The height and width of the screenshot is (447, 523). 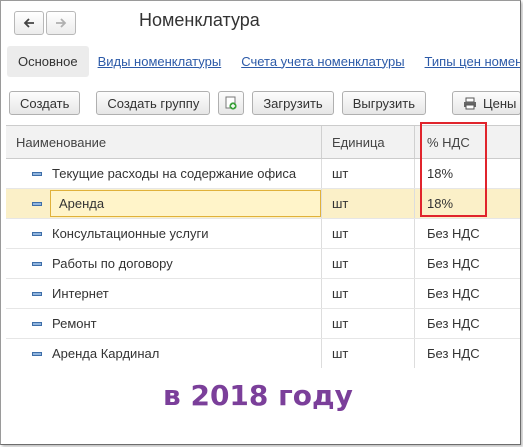 I want to click on caption-text: в 2018 году, so click(x=258, y=395).